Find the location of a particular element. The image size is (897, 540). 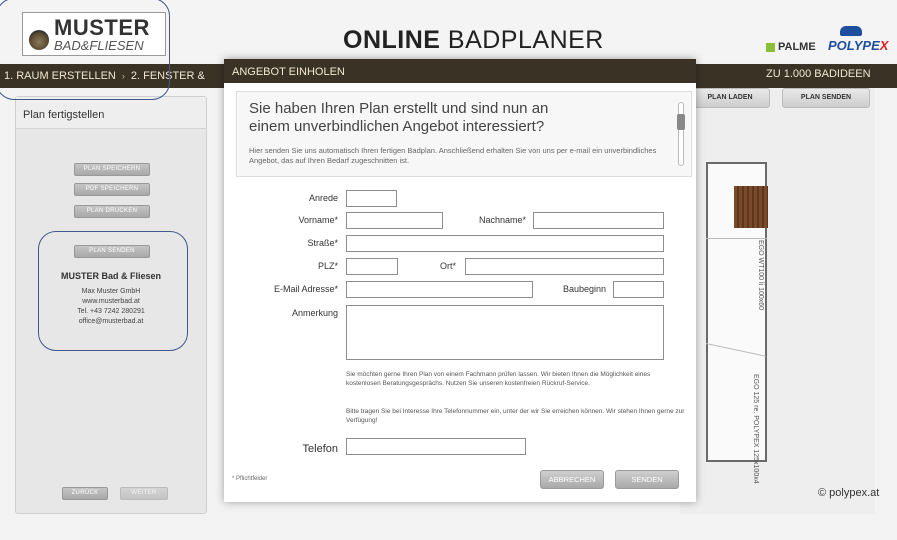

pdf-speichern-button: PDF SPEICHERN is located at coordinates (112, 189).